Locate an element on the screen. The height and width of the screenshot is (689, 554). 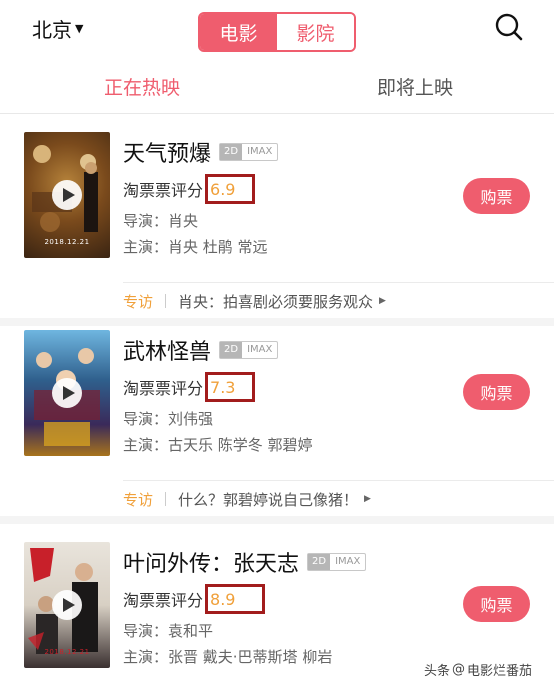
score-highlight: 6.9 is located at coordinates (230, 189).